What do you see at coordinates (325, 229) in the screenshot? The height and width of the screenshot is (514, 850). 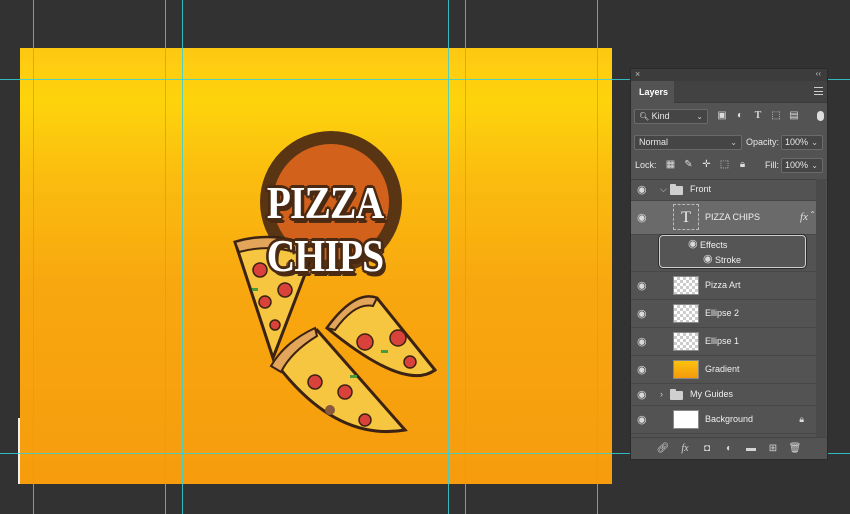 I see `logo-title: PIZZA CHIPS` at bounding box center [325, 229].